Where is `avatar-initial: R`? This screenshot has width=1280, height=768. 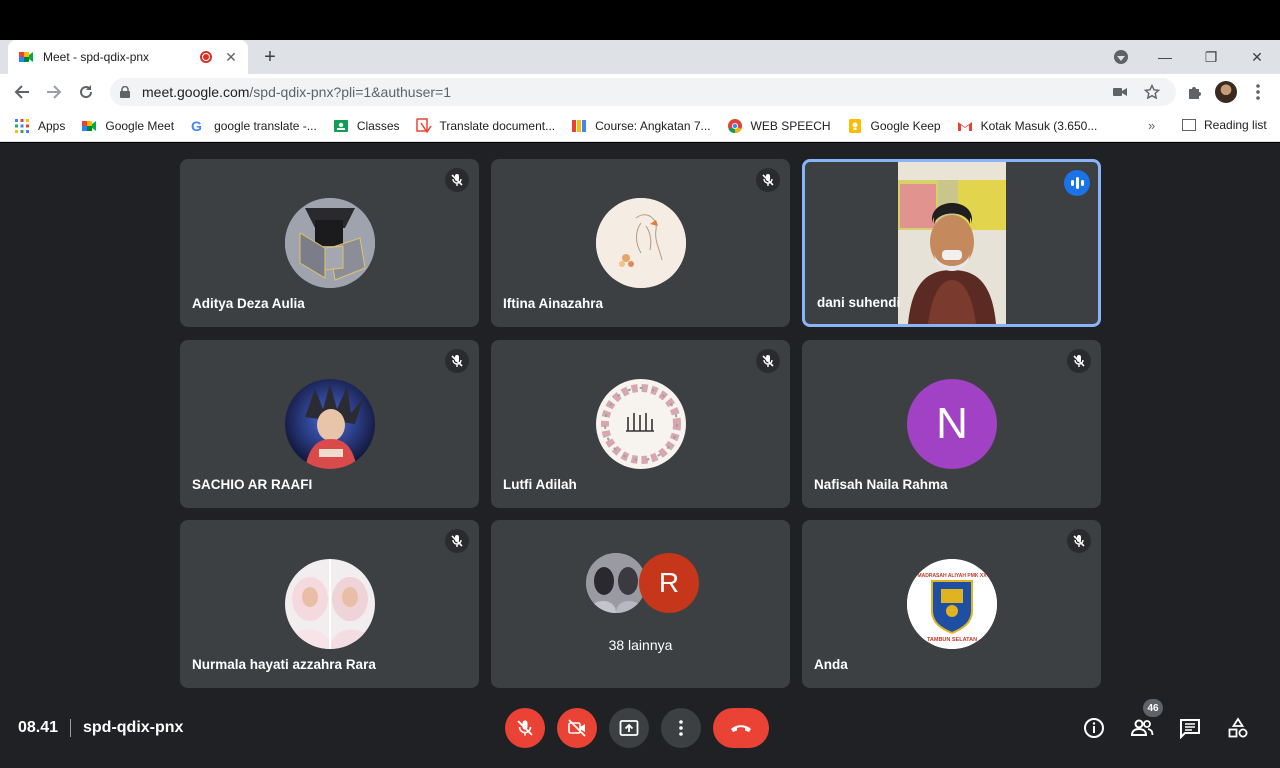
avatar-initial: R is located at coordinates (669, 583).